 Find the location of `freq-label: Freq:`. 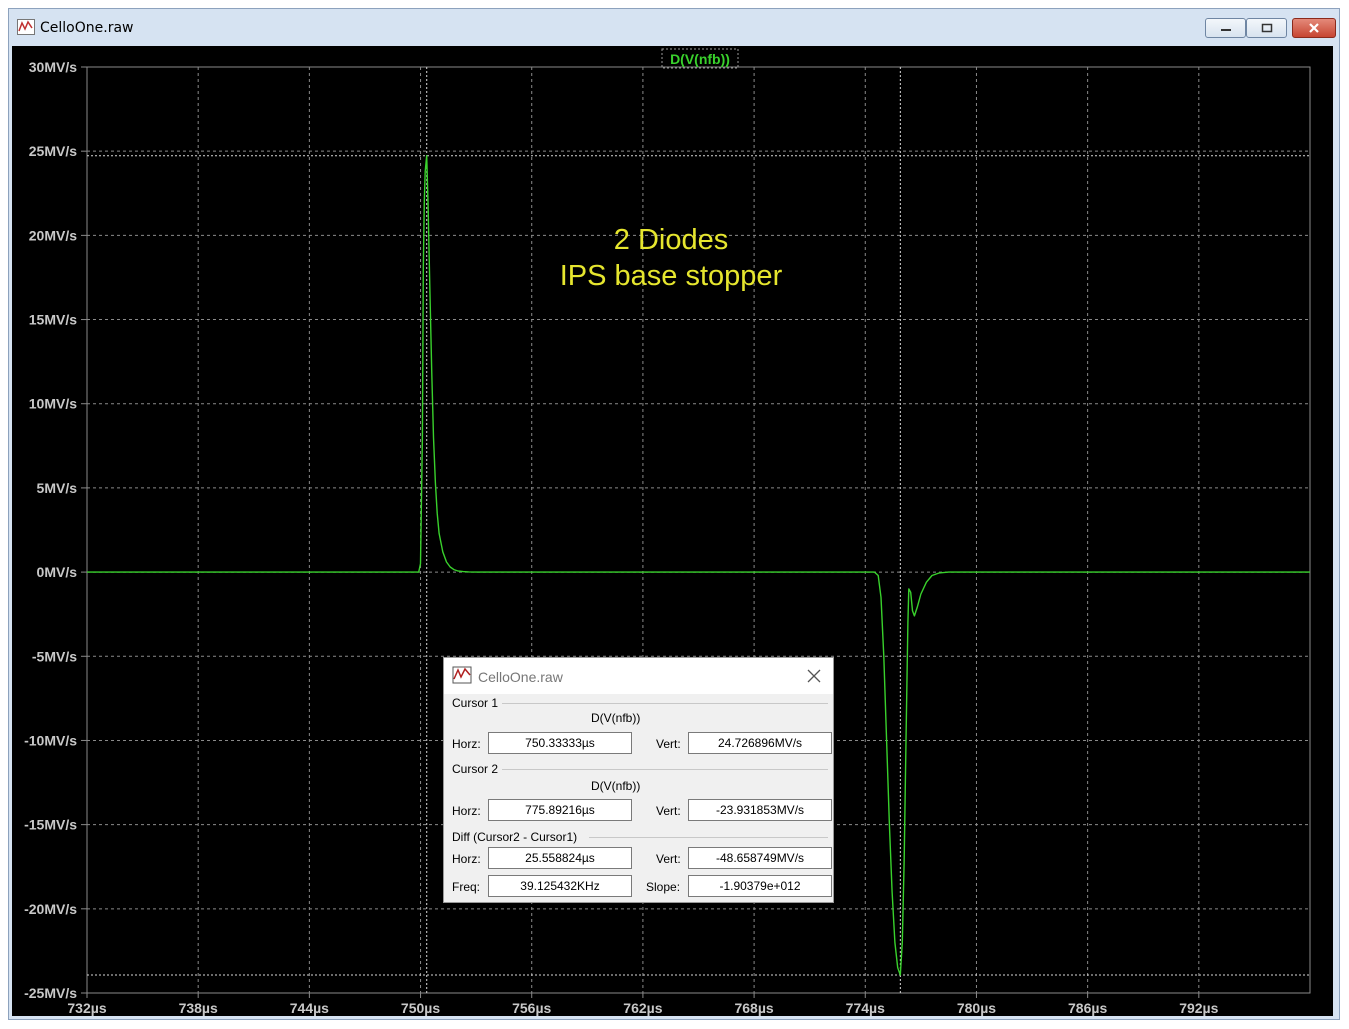

freq-label: Freq: is located at coordinates (466, 887).